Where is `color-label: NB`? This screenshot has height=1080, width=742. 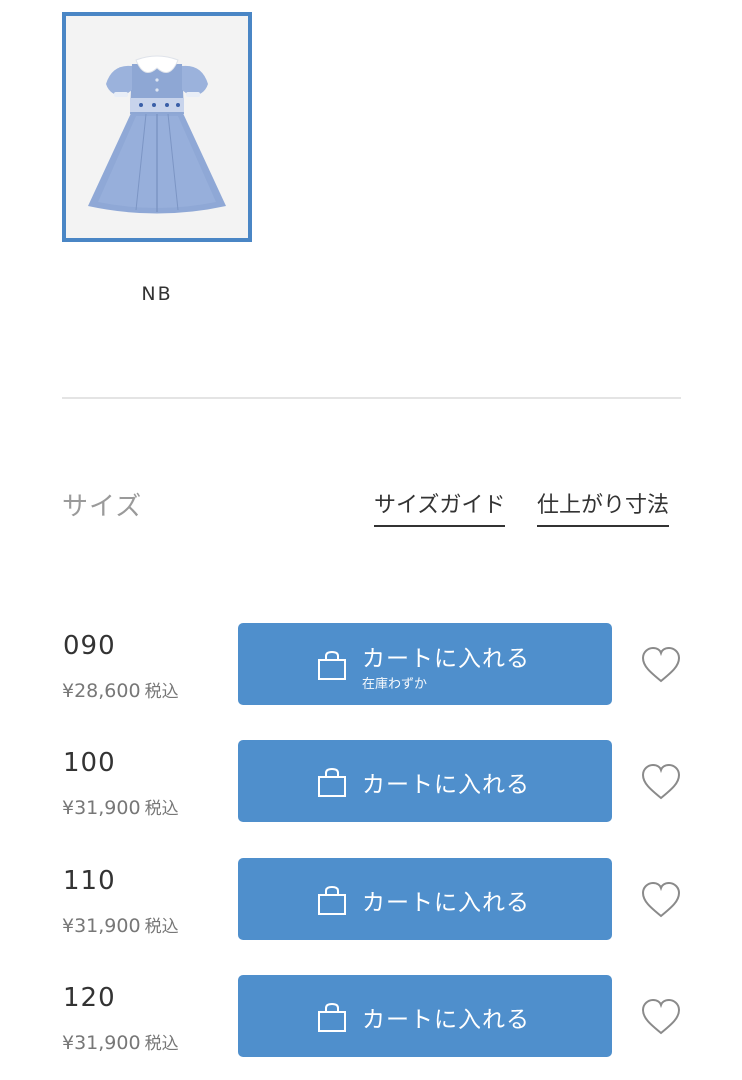 color-label: NB is located at coordinates (157, 294).